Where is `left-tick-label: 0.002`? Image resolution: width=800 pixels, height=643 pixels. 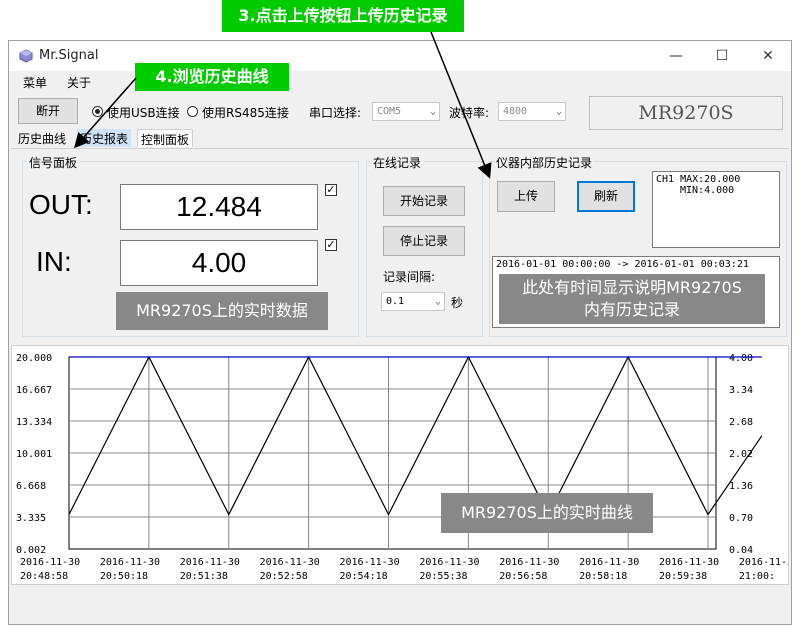
left-tick-label: 0.002 is located at coordinates (31, 550).